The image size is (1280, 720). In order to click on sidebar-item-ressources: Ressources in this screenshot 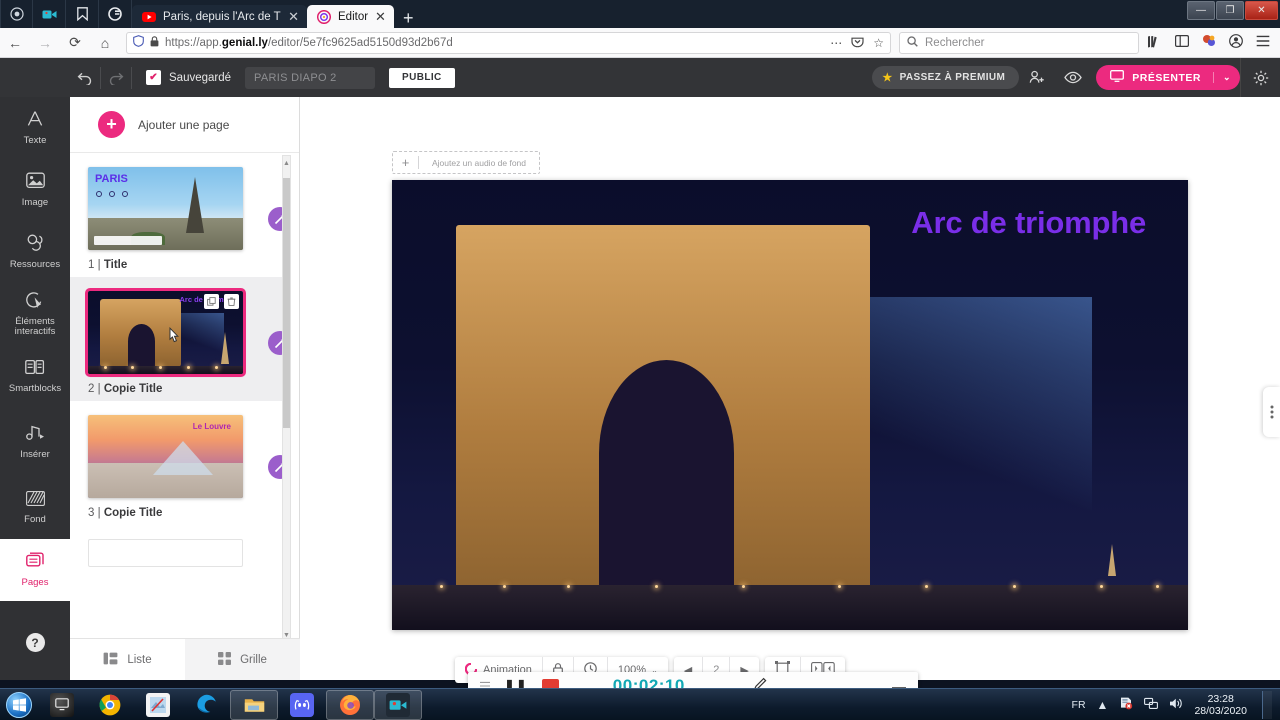, I will do `click(35, 252)`.